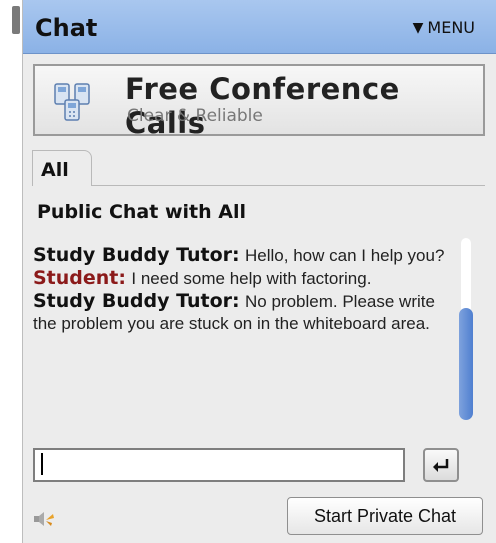 The image size is (496, 543). I want to click on start-private-chat-button: Start Private Chat, so click(385, 516).